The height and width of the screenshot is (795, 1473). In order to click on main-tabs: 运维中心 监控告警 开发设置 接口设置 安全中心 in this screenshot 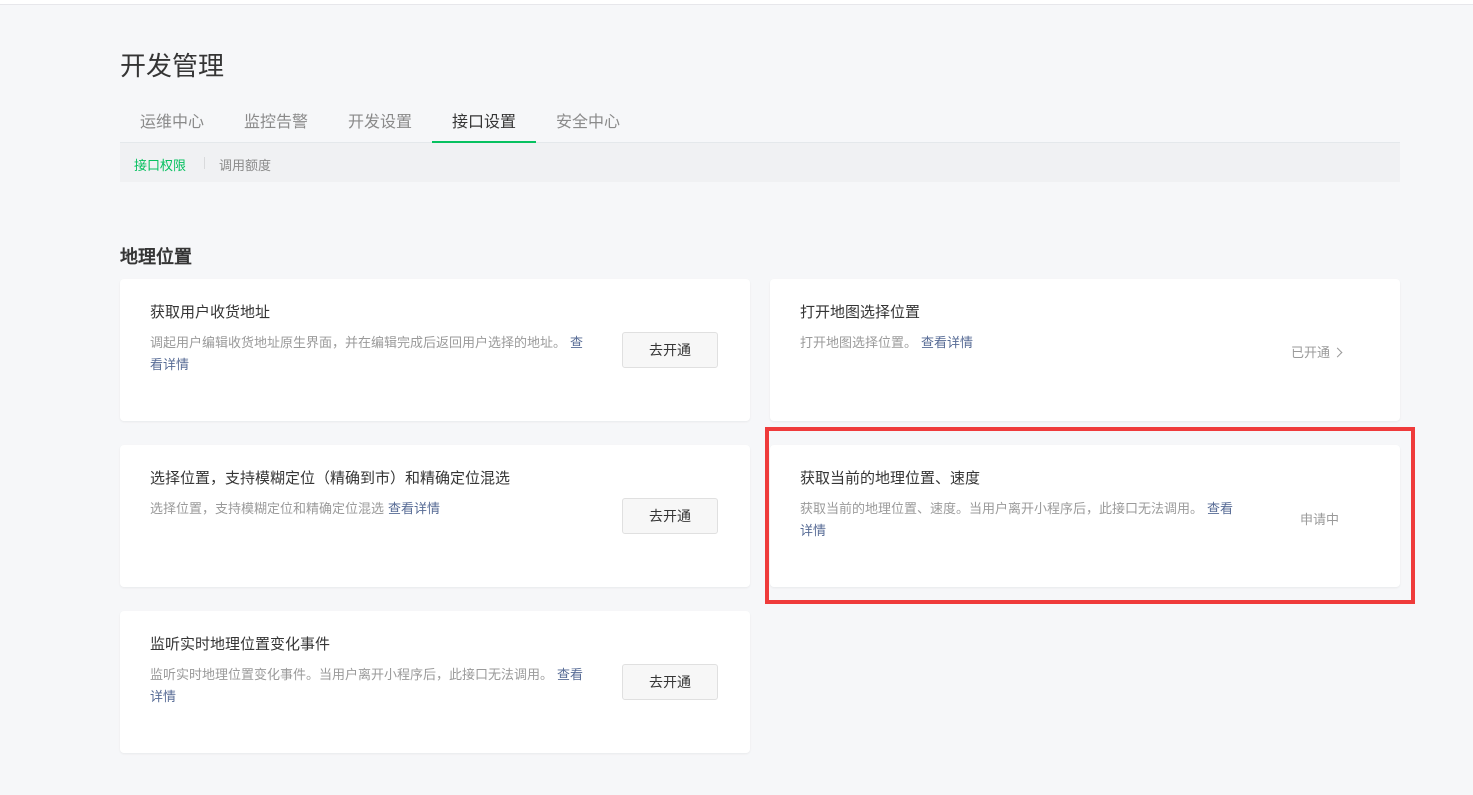, I will do `click(760, 121)`.